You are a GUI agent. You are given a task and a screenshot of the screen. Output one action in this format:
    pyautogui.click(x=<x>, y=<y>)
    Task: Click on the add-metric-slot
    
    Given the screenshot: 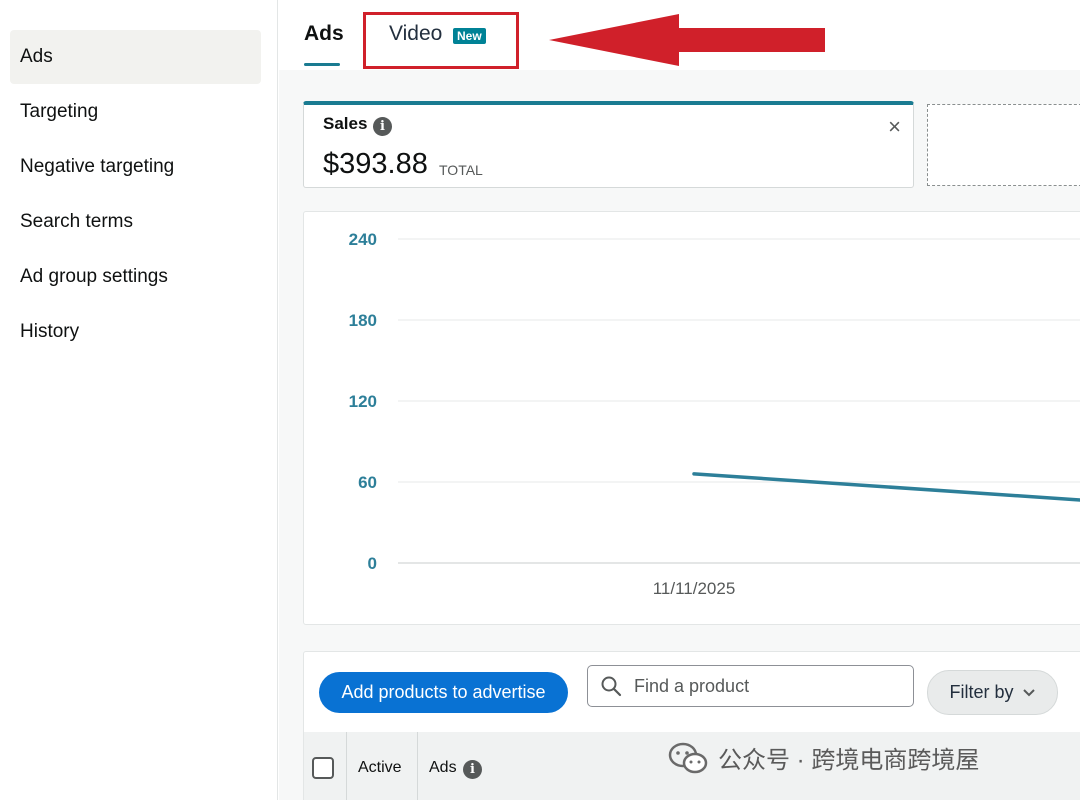 What is the action you would take?
    pyautogui.click(x=1003, y=145)
    